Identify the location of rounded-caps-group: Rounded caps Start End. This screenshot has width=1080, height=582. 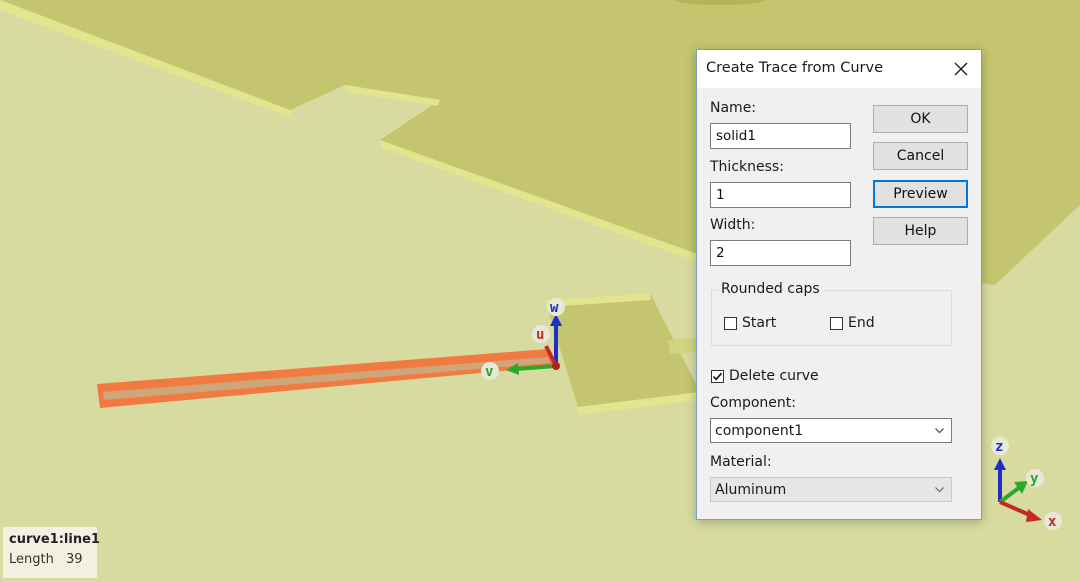
(831, 313).